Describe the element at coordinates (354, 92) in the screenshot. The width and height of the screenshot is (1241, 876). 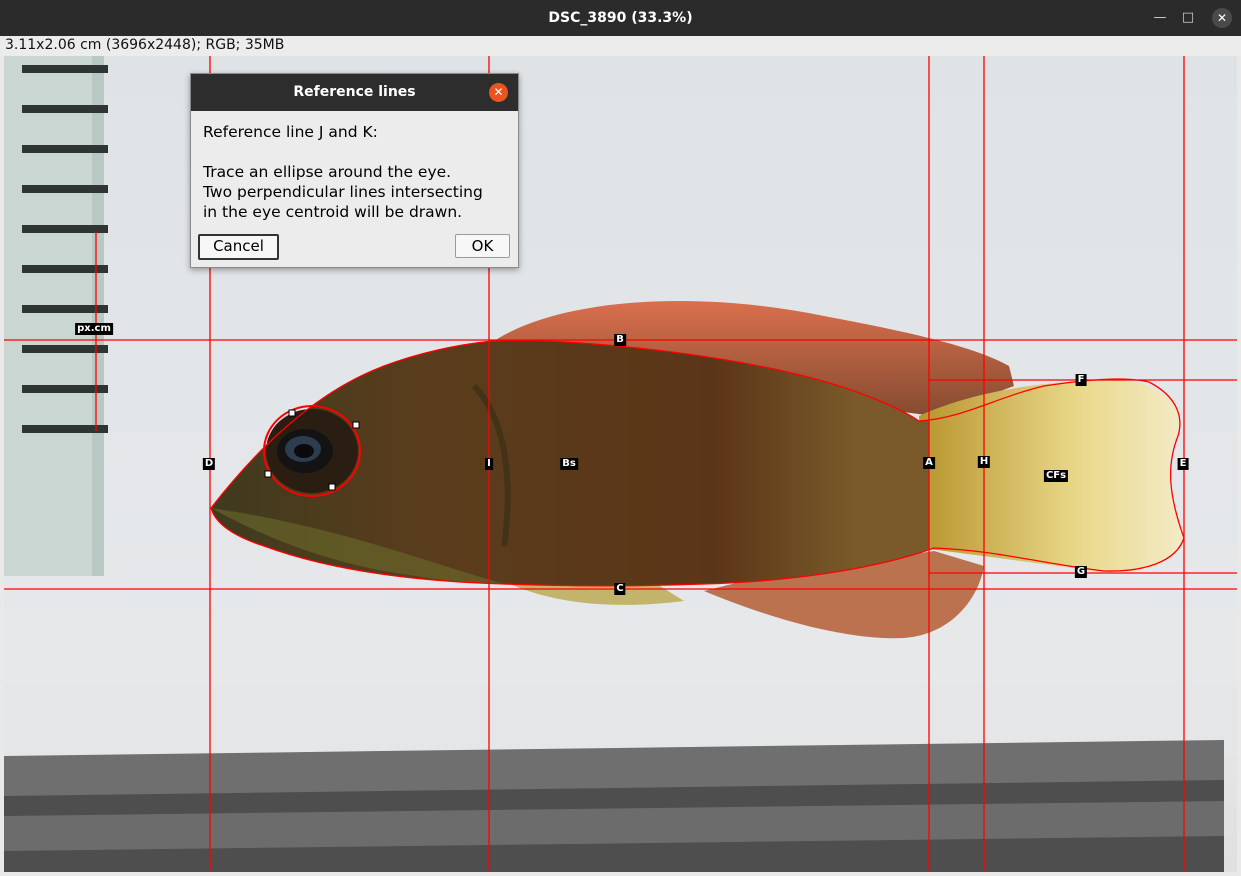
I see `dialog-title: Reference lines` at that location.